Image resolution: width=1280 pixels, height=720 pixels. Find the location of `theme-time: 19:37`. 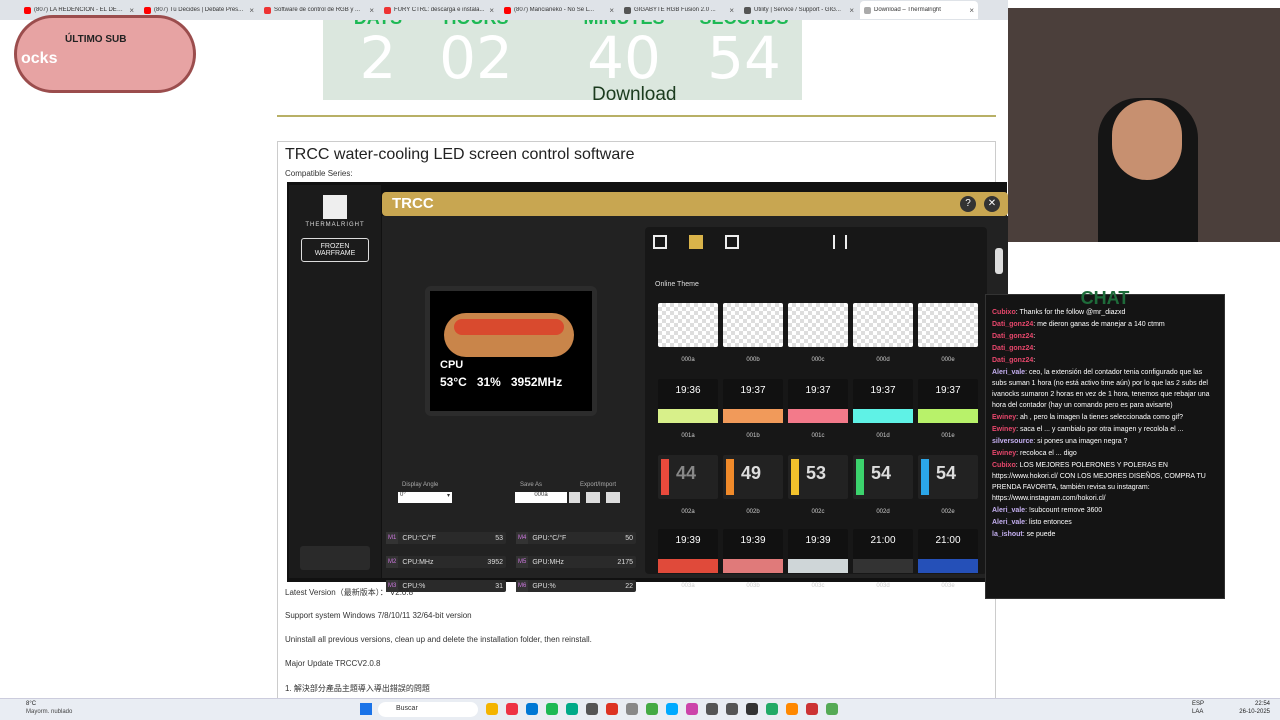

theme-time: 19:37 is located at coordinates (818, 390).